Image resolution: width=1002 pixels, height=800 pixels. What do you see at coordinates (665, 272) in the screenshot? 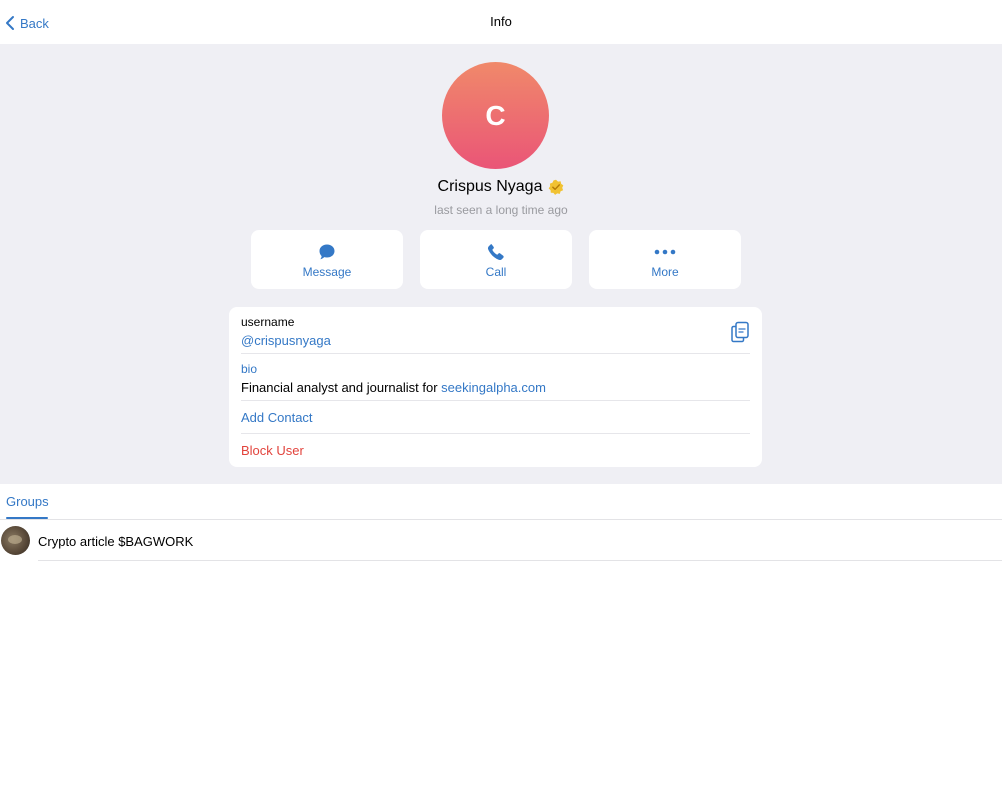
I see `more-label: More` at bounding box center [665, 272].